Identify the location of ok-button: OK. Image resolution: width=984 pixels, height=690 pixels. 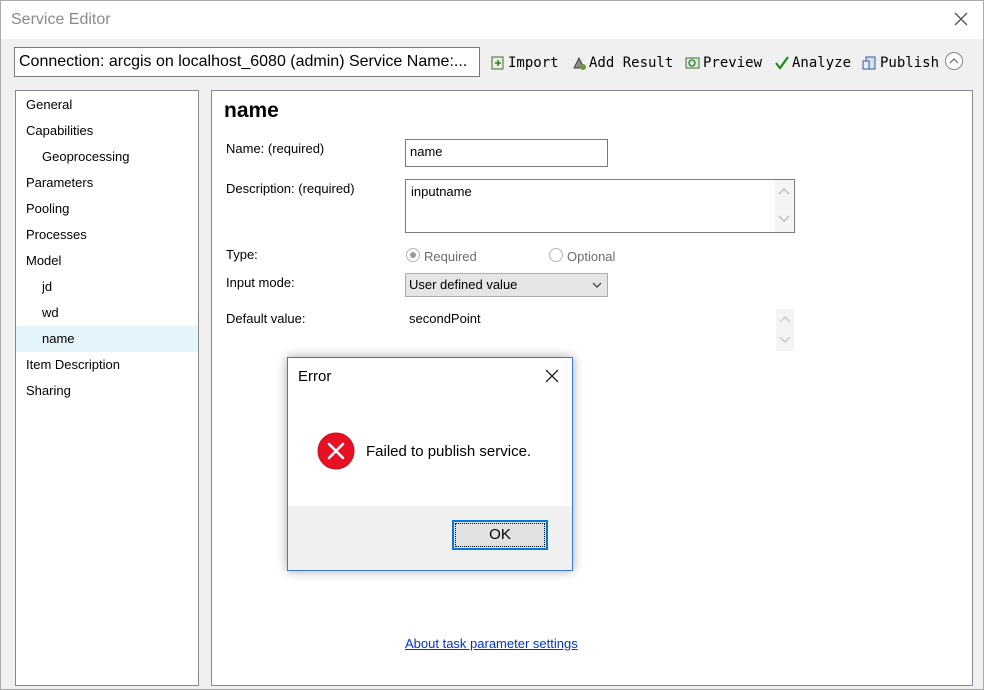
(500, 535).